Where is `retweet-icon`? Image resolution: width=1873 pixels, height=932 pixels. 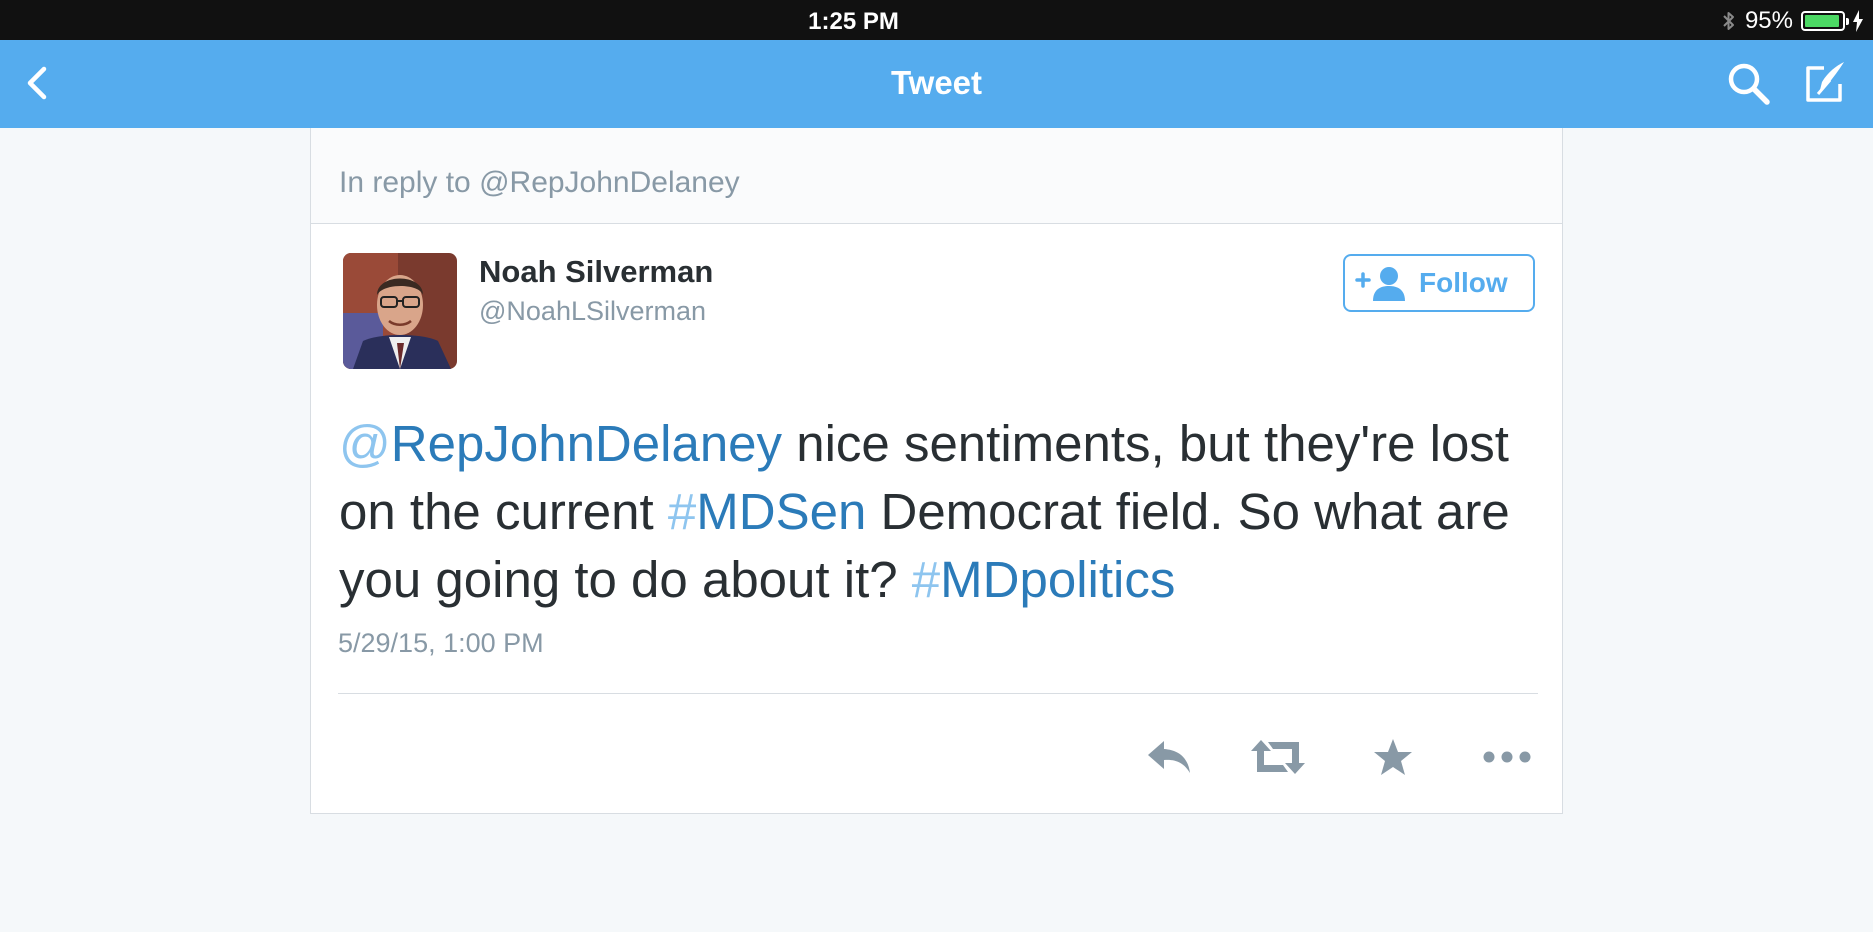 retweet-icon is located at coordinates (1278, 757).